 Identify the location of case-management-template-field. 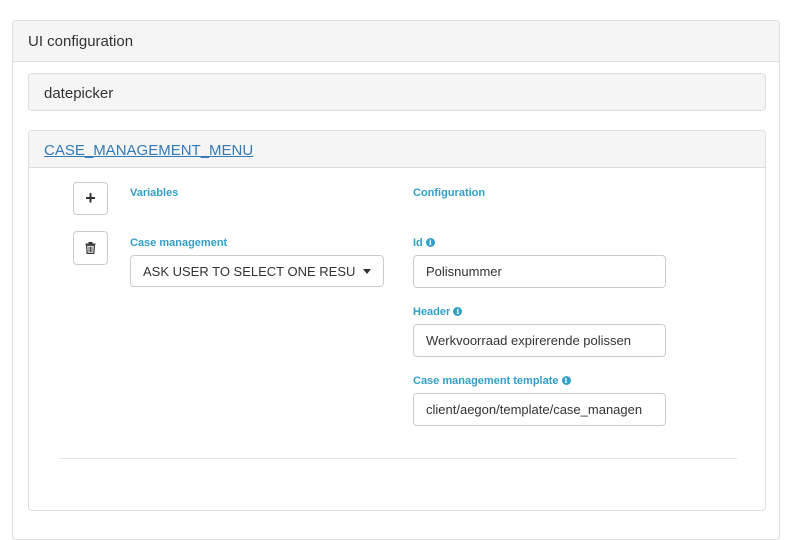
(539, 409).